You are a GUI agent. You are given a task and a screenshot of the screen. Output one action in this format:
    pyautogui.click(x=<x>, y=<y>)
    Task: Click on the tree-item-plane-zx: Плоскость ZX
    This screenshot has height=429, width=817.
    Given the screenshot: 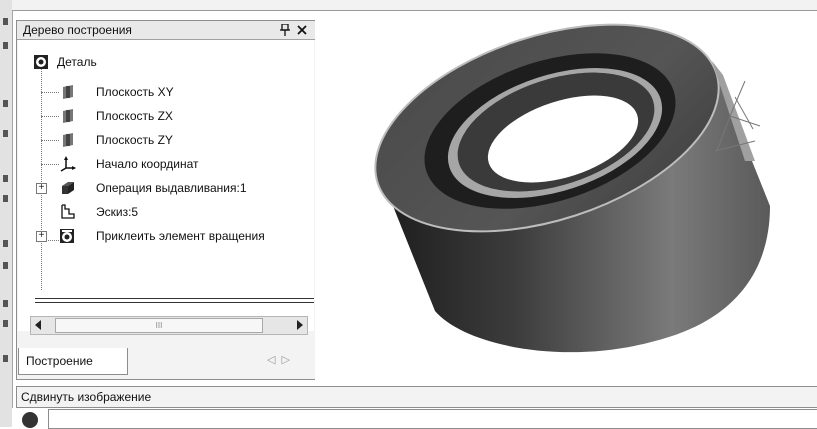 What is the action you would take?
    pyautogui.click(x=163, y=116)
    